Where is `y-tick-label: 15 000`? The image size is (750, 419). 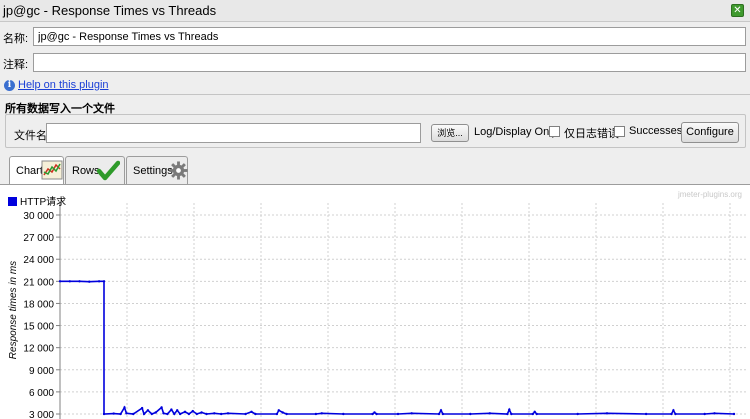 y-tick-label: 15 000 is located at coordinates (38, 327).